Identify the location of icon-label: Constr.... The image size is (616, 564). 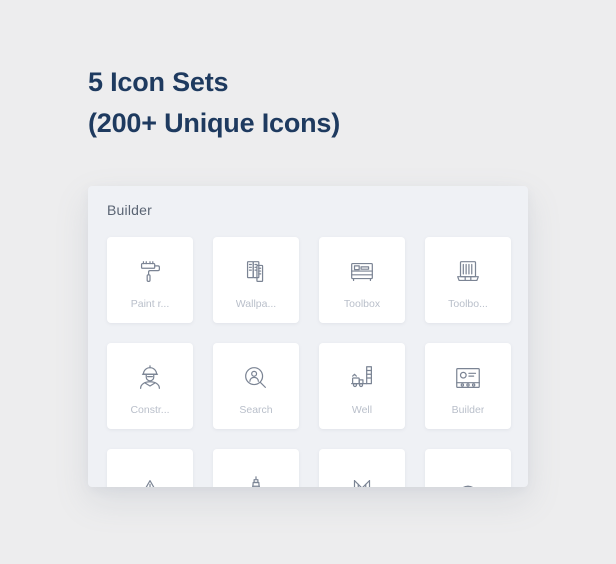
(150, 409).